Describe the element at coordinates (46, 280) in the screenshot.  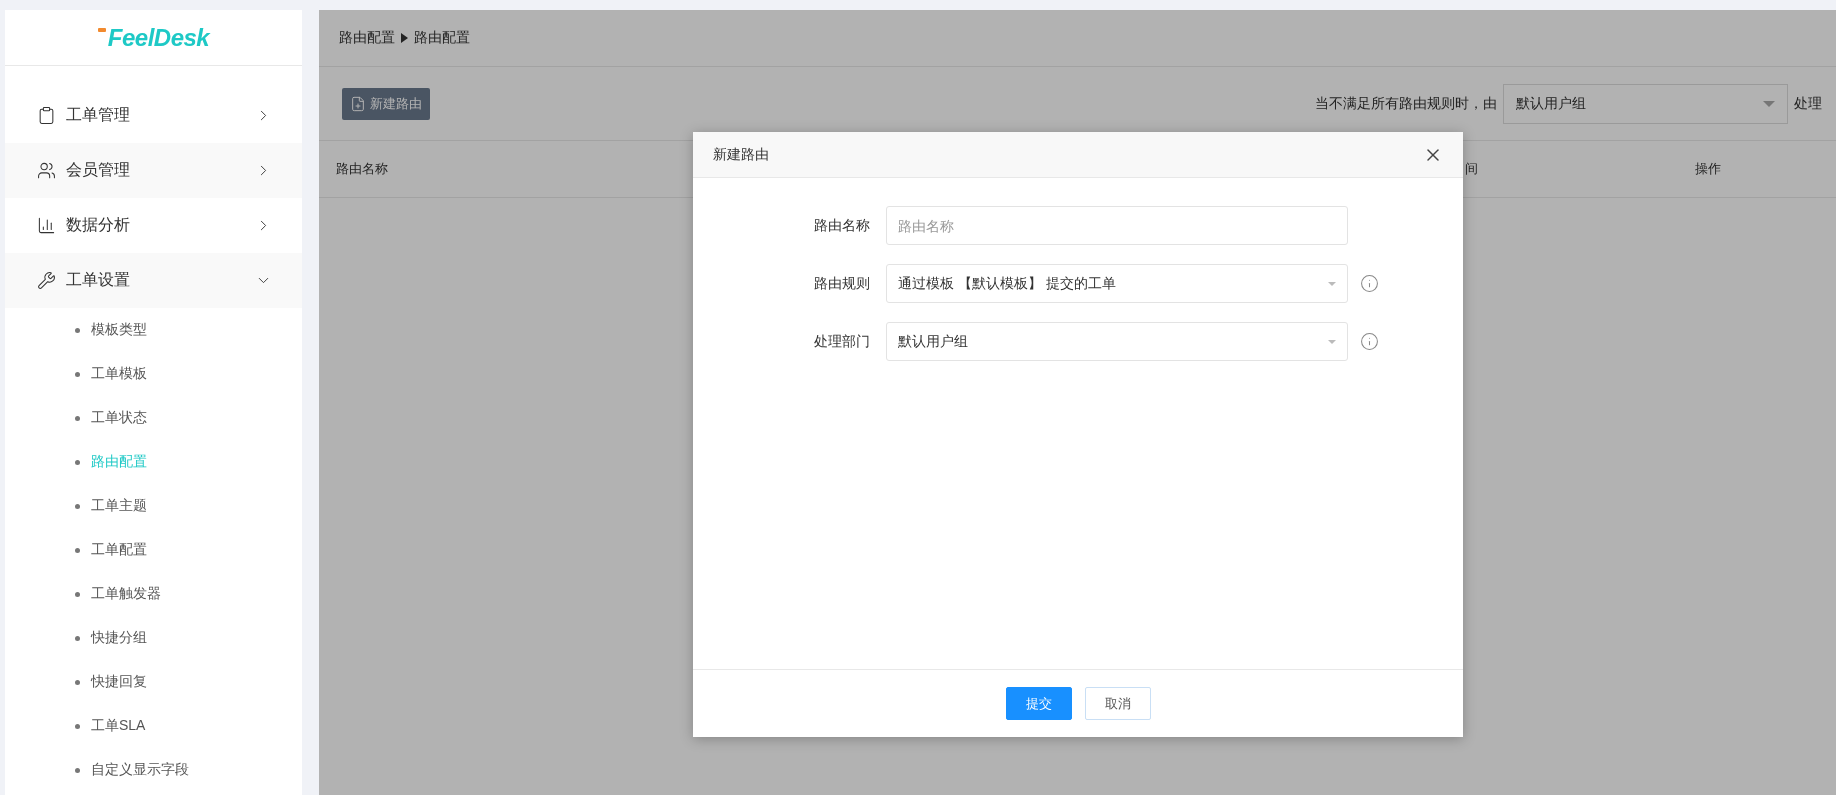
I see `wrench-icon` at that location.